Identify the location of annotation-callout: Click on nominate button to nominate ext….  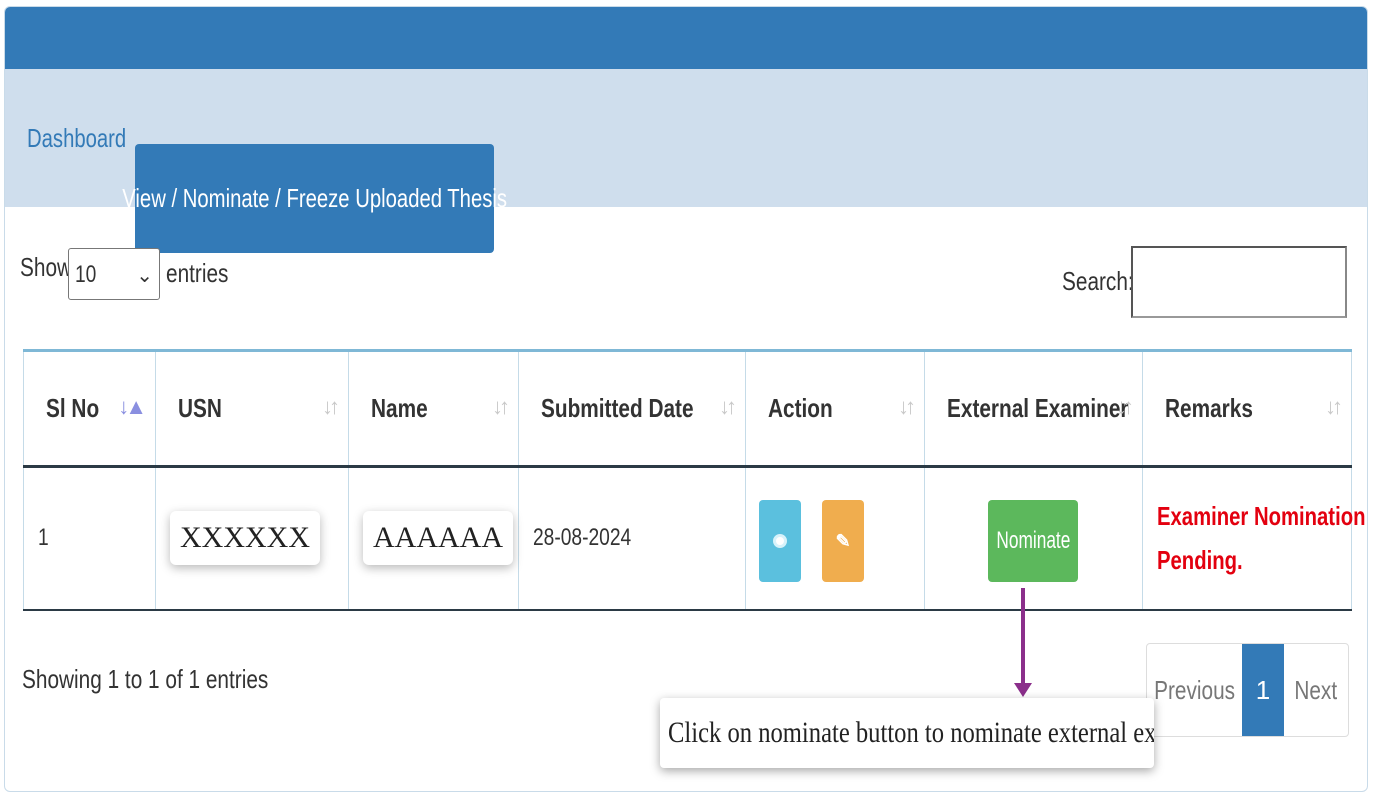
(907, 733).